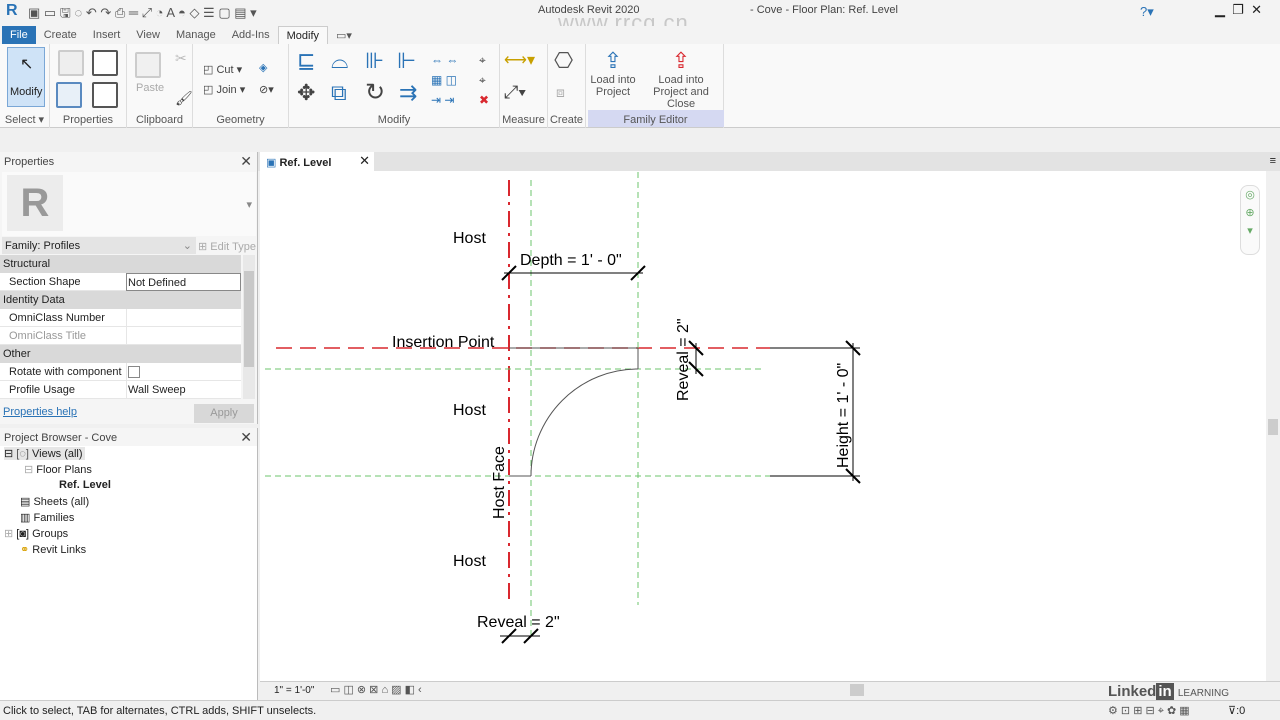 This screenshot has height=720, width=1280. Describe the element at coordinates (499, 482) in the screenshot. I see `label-host-face: Host Face` at that location.